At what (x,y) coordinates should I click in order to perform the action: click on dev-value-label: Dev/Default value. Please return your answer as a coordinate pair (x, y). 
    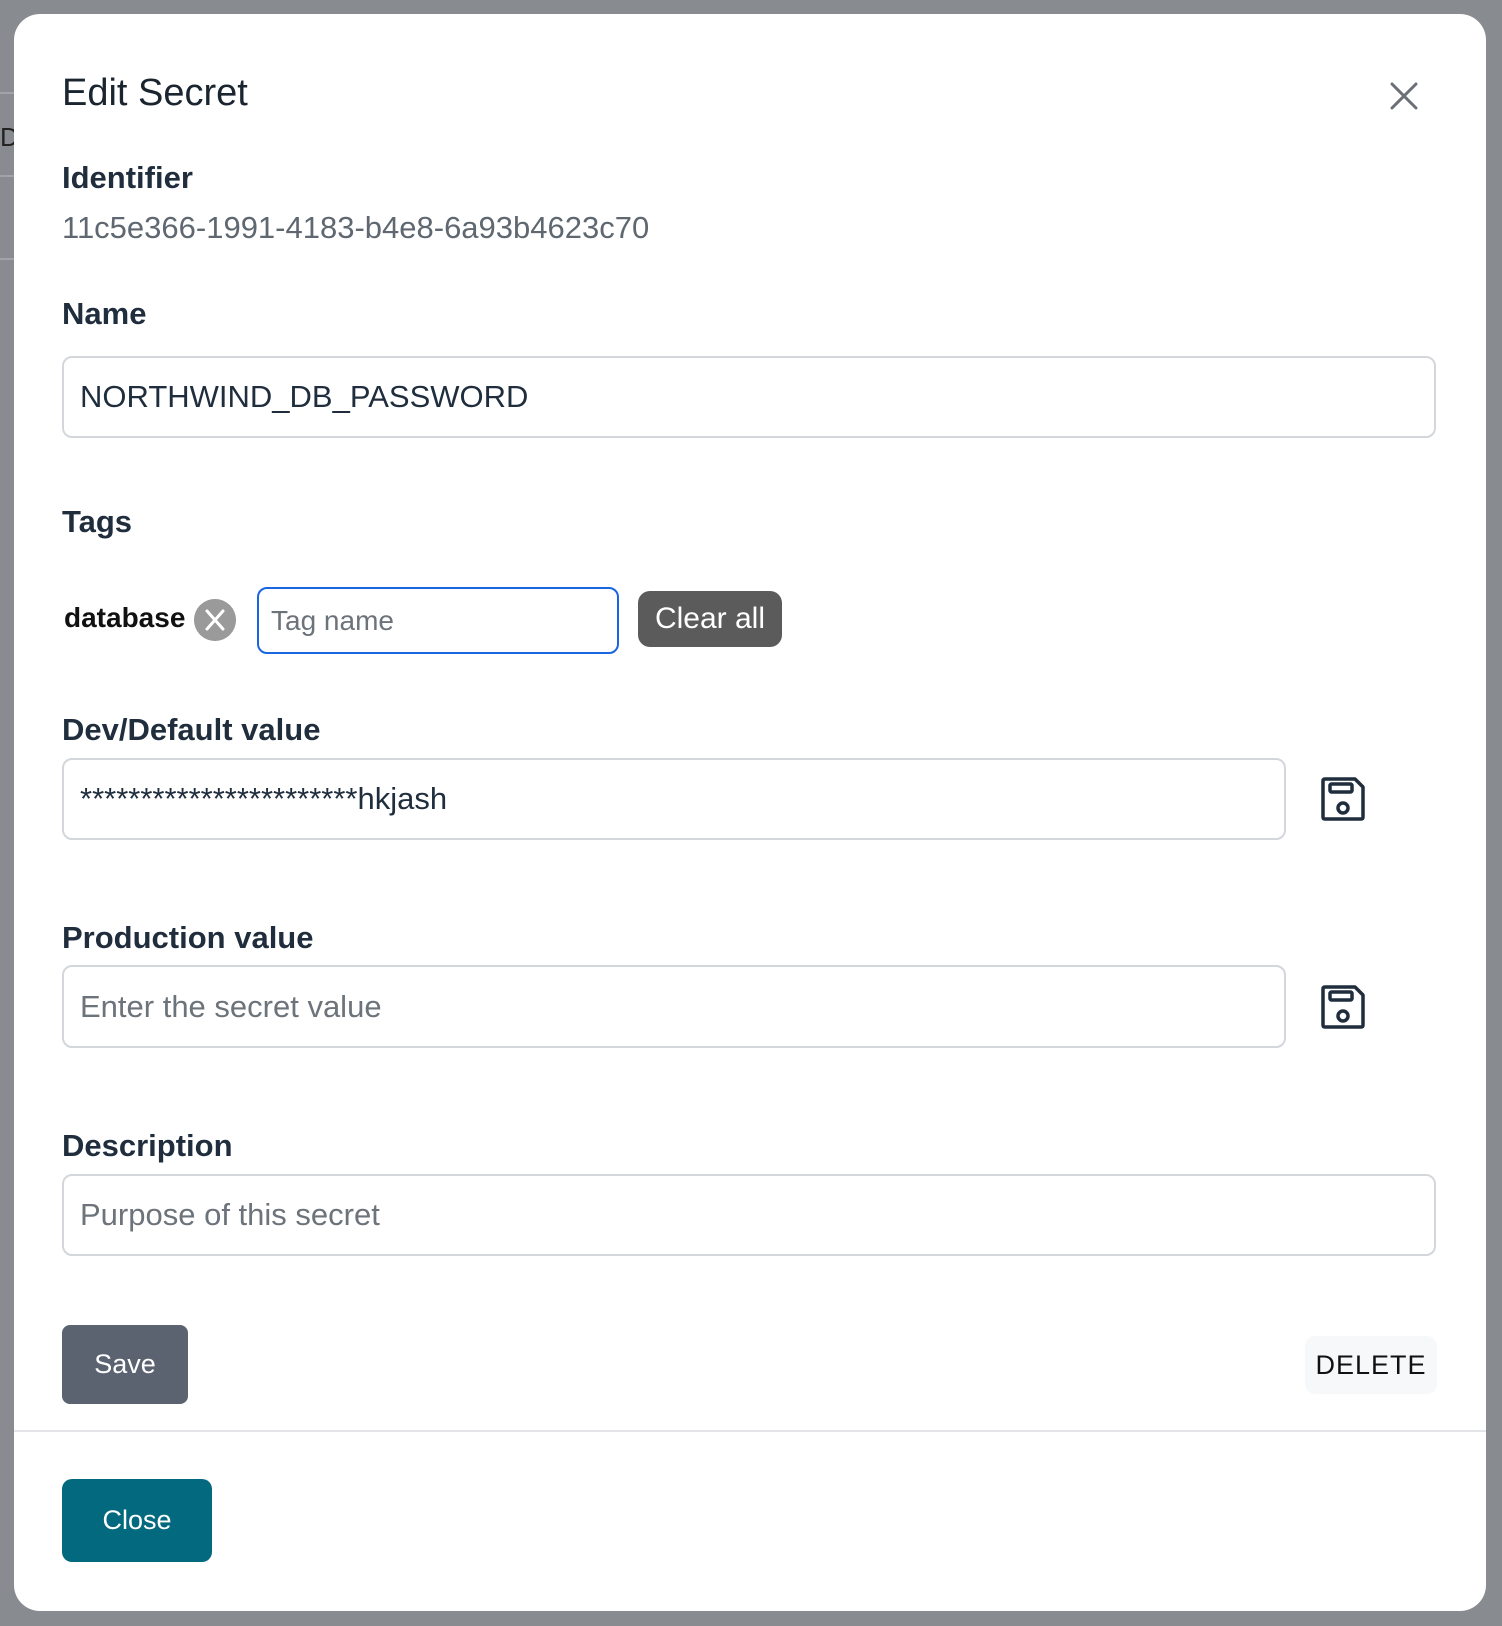
    Looking at the image, I should click on (191, 729).